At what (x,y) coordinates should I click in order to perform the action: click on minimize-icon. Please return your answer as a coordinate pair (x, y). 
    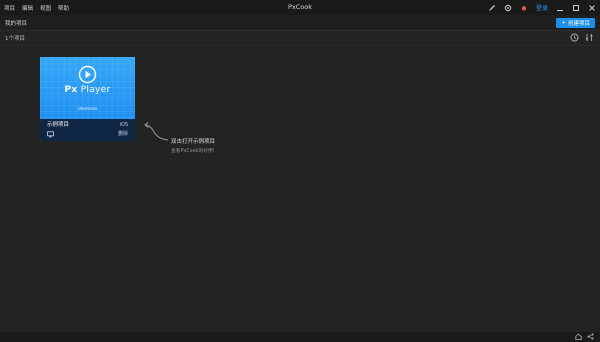
    Looking at the image, I should click on (559, 7).